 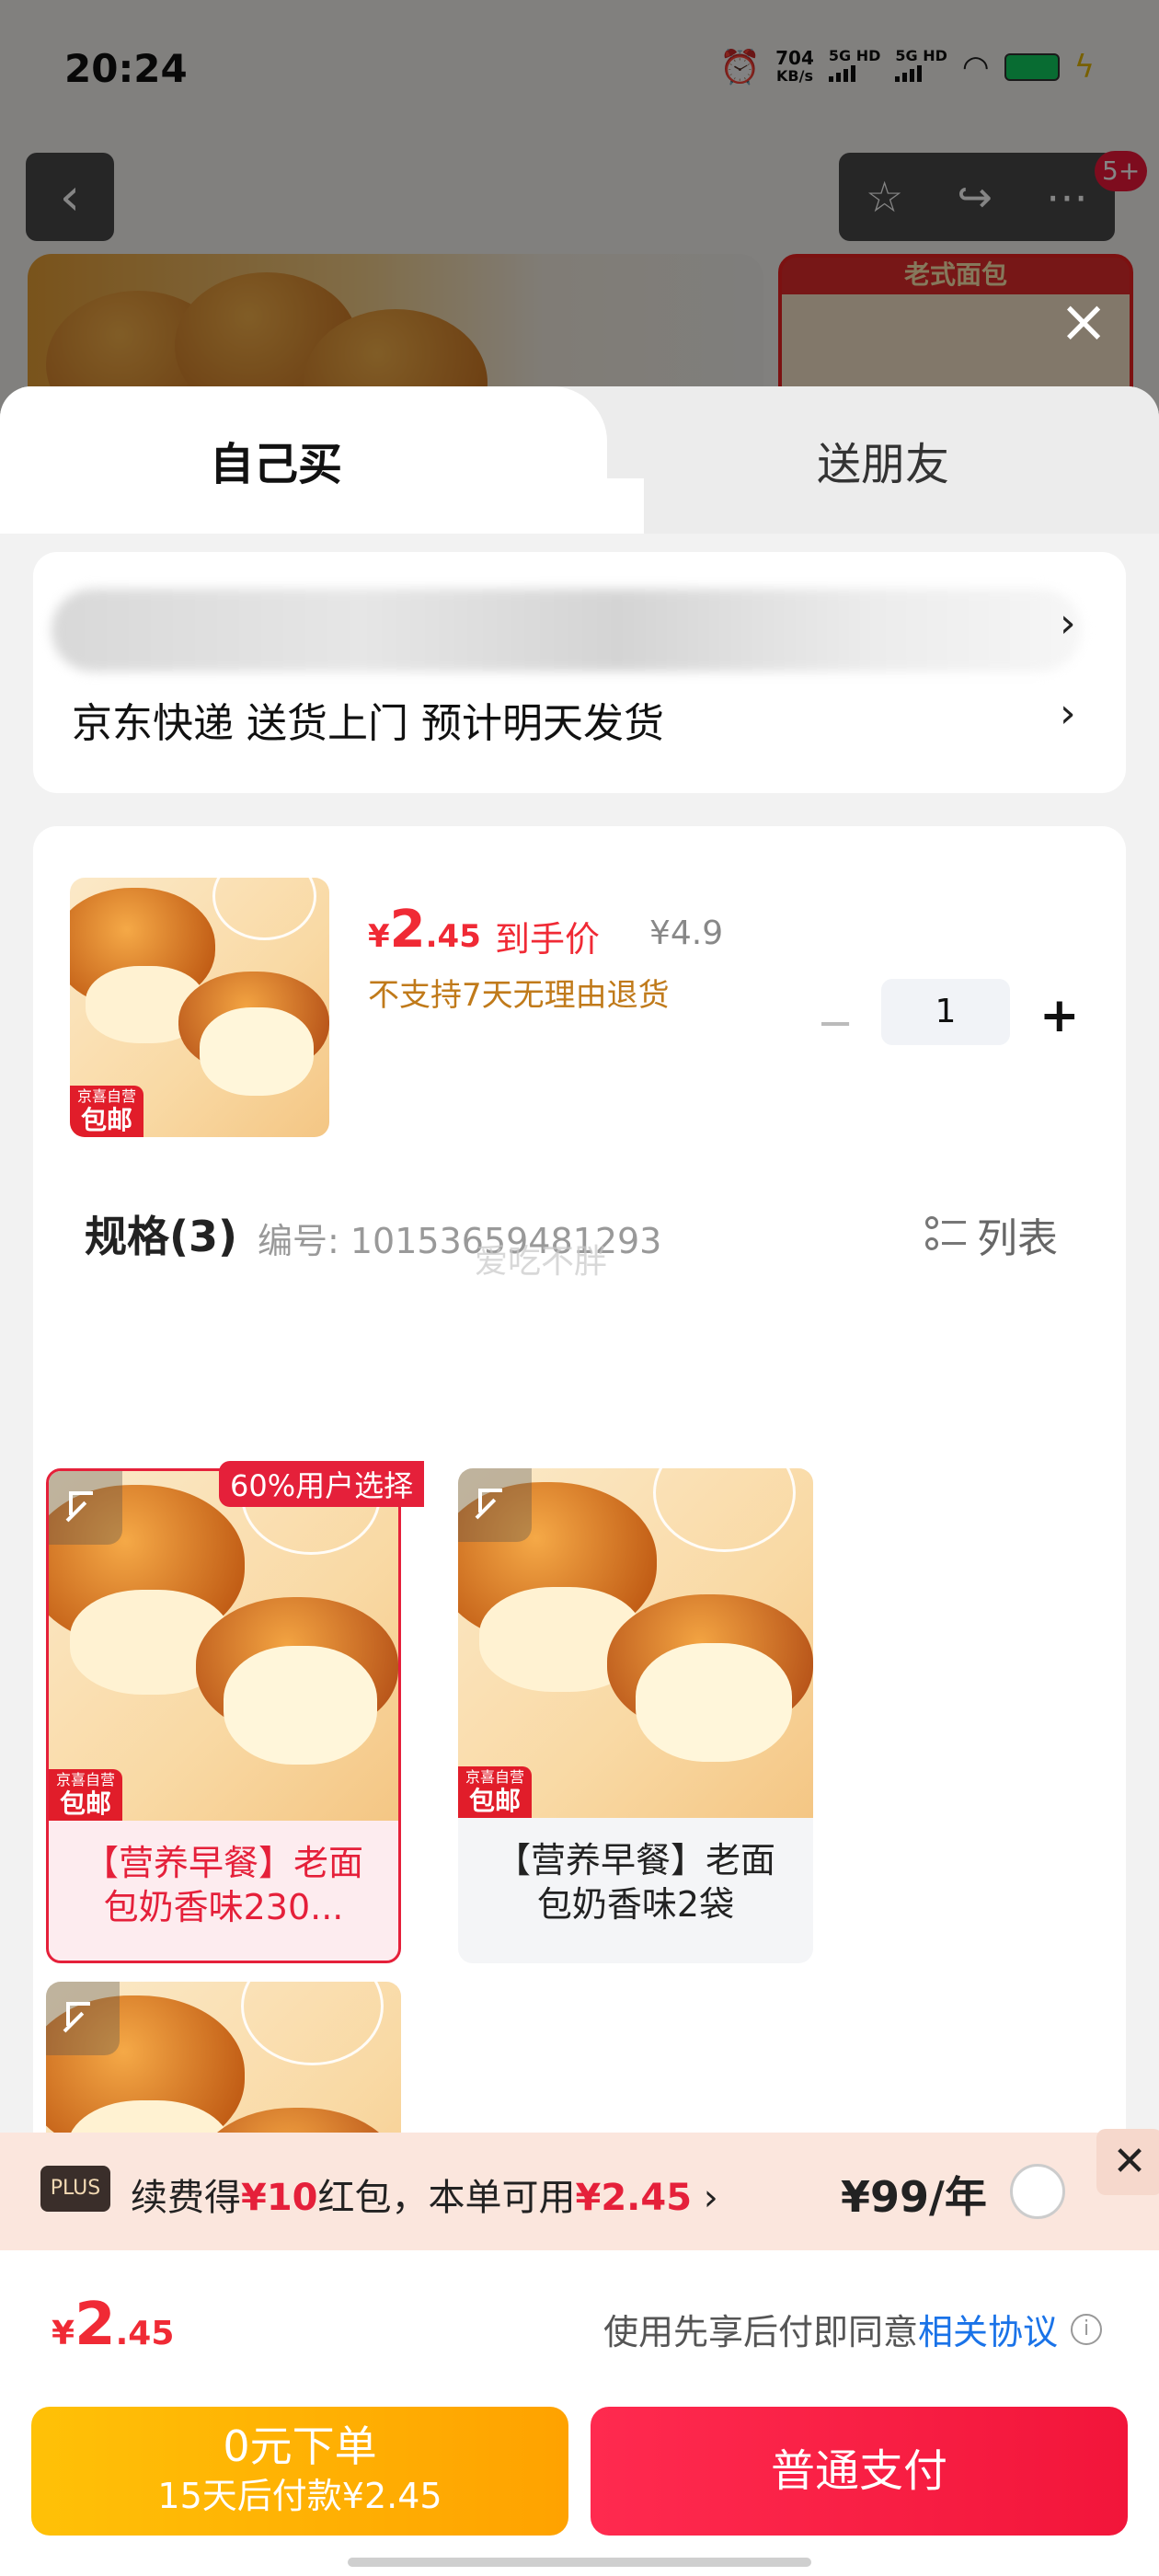 I want to click on agreement-prefix: 使用先享后付即同意, so click(x=760, y=2332).